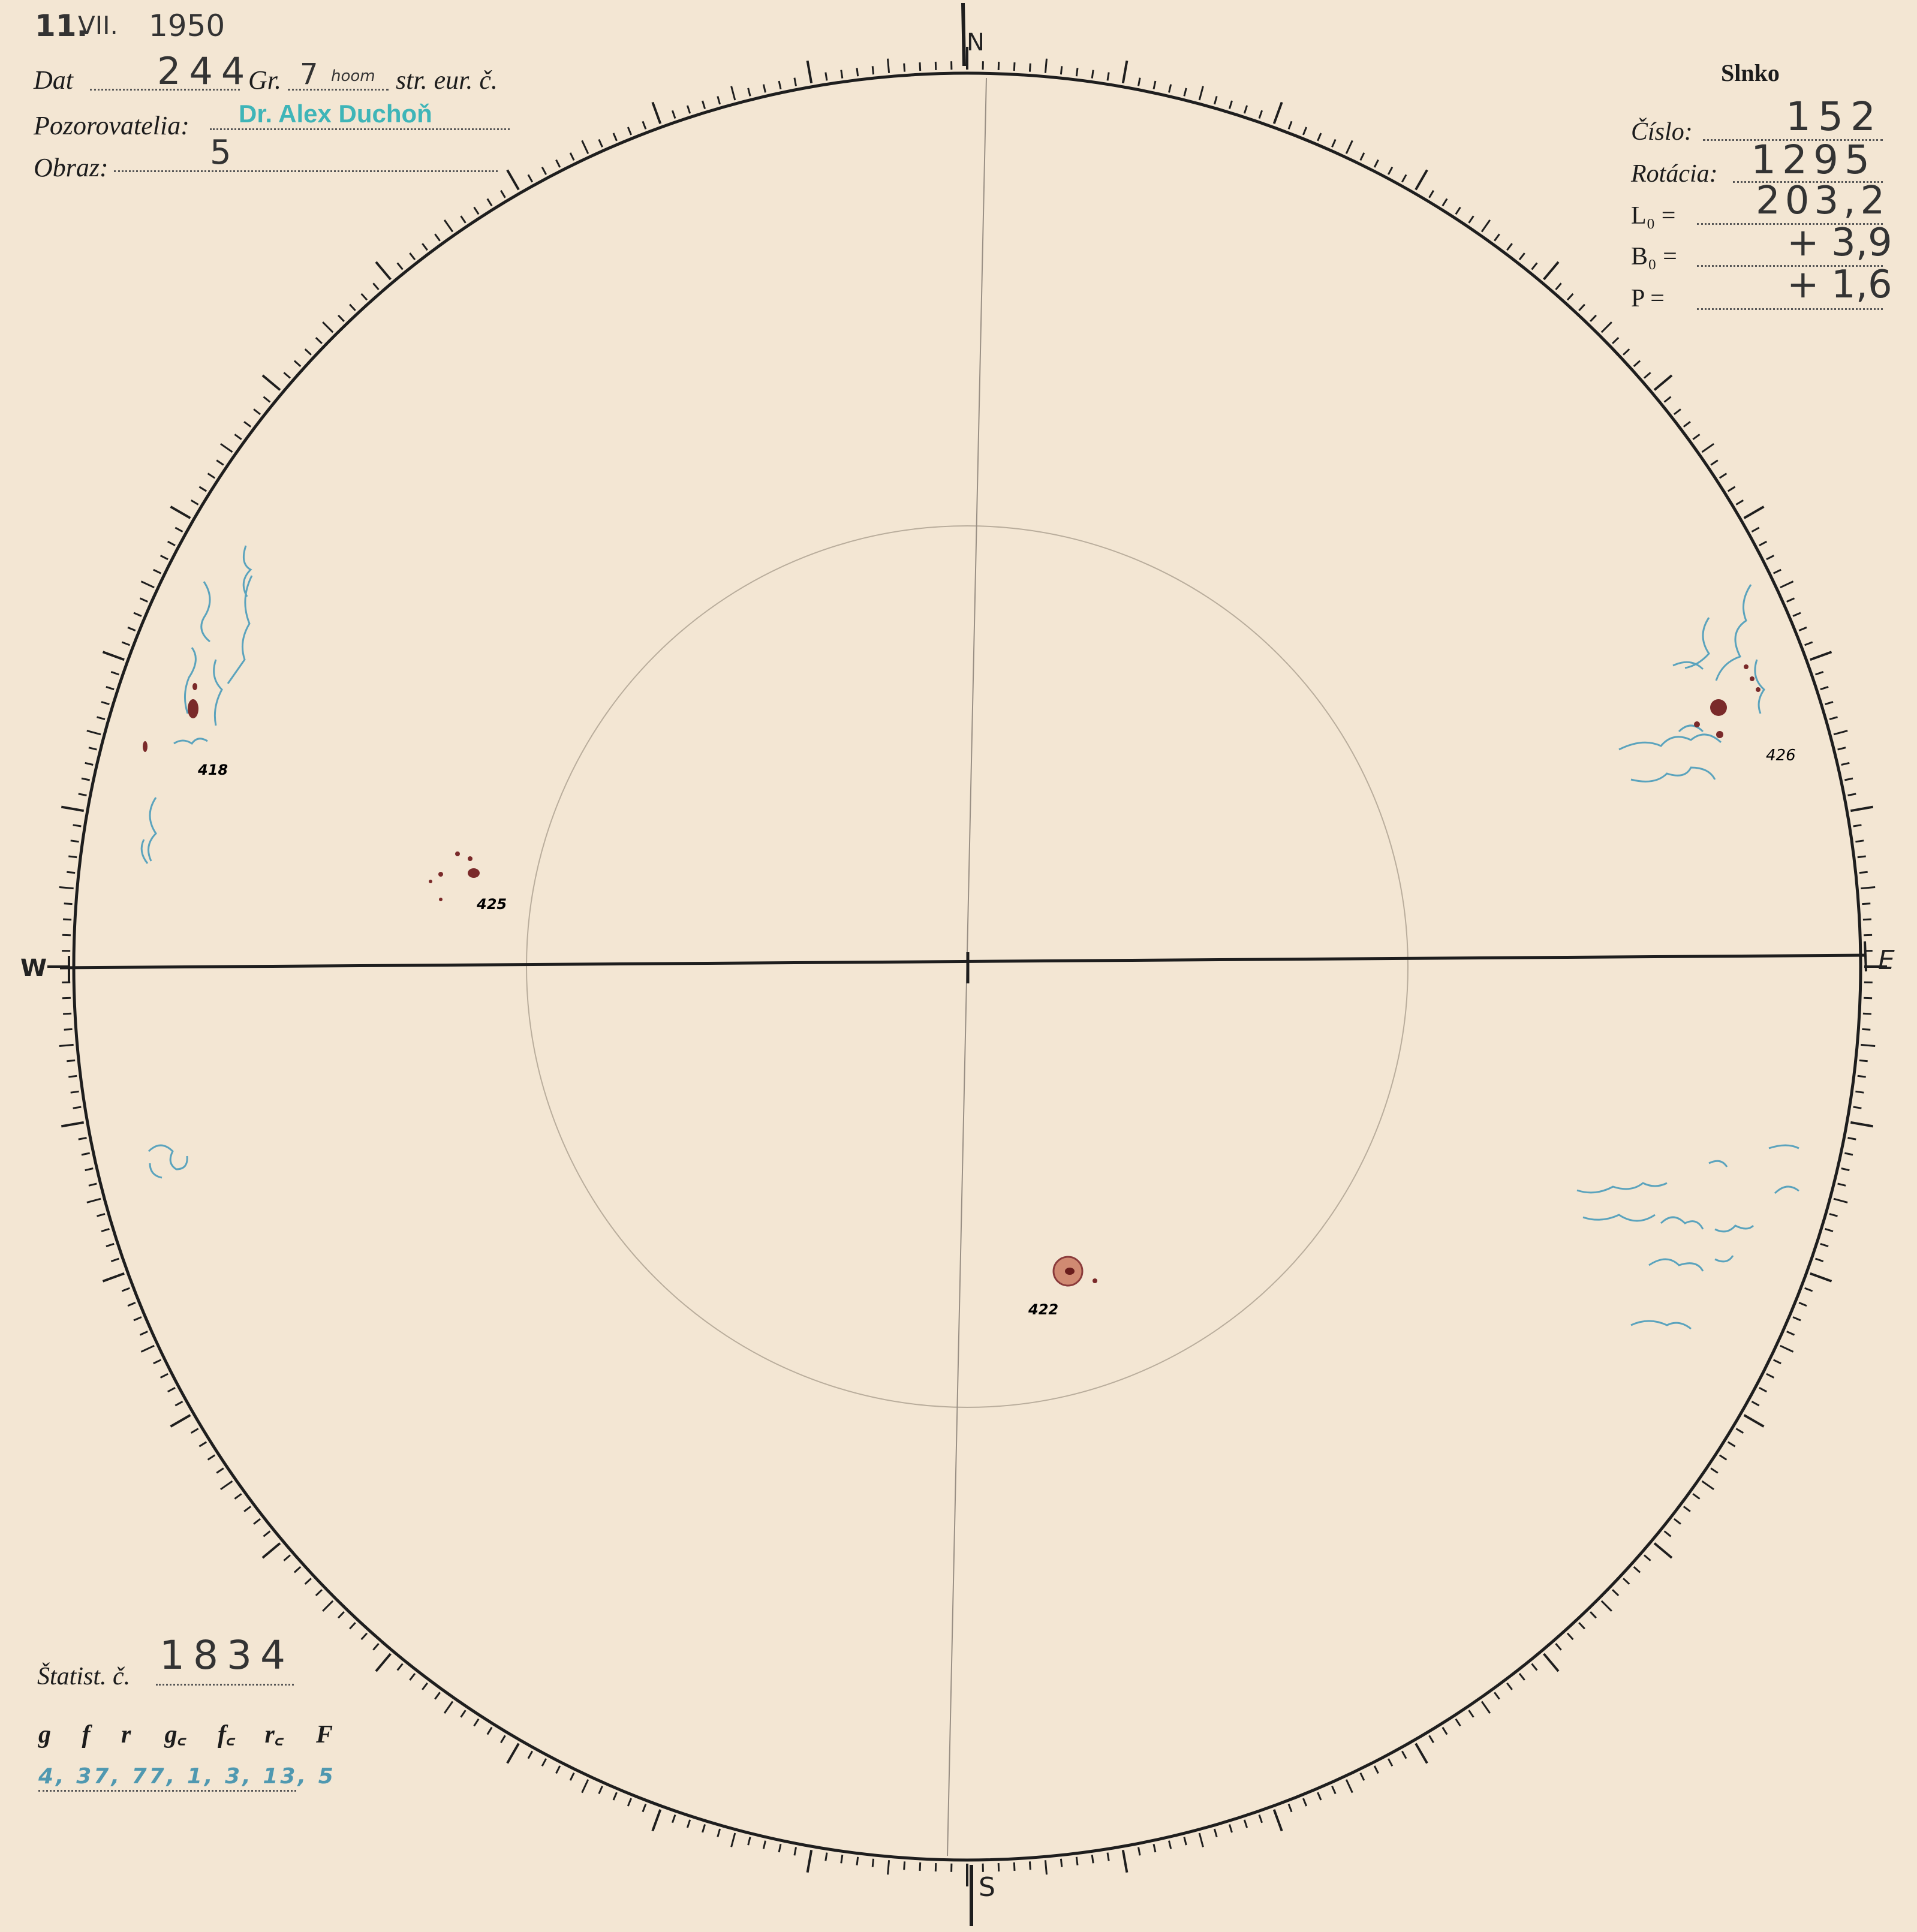 This screenshot has height=1932, width=1917. I want to click on spot-label-418: 418, so click(212, 770).